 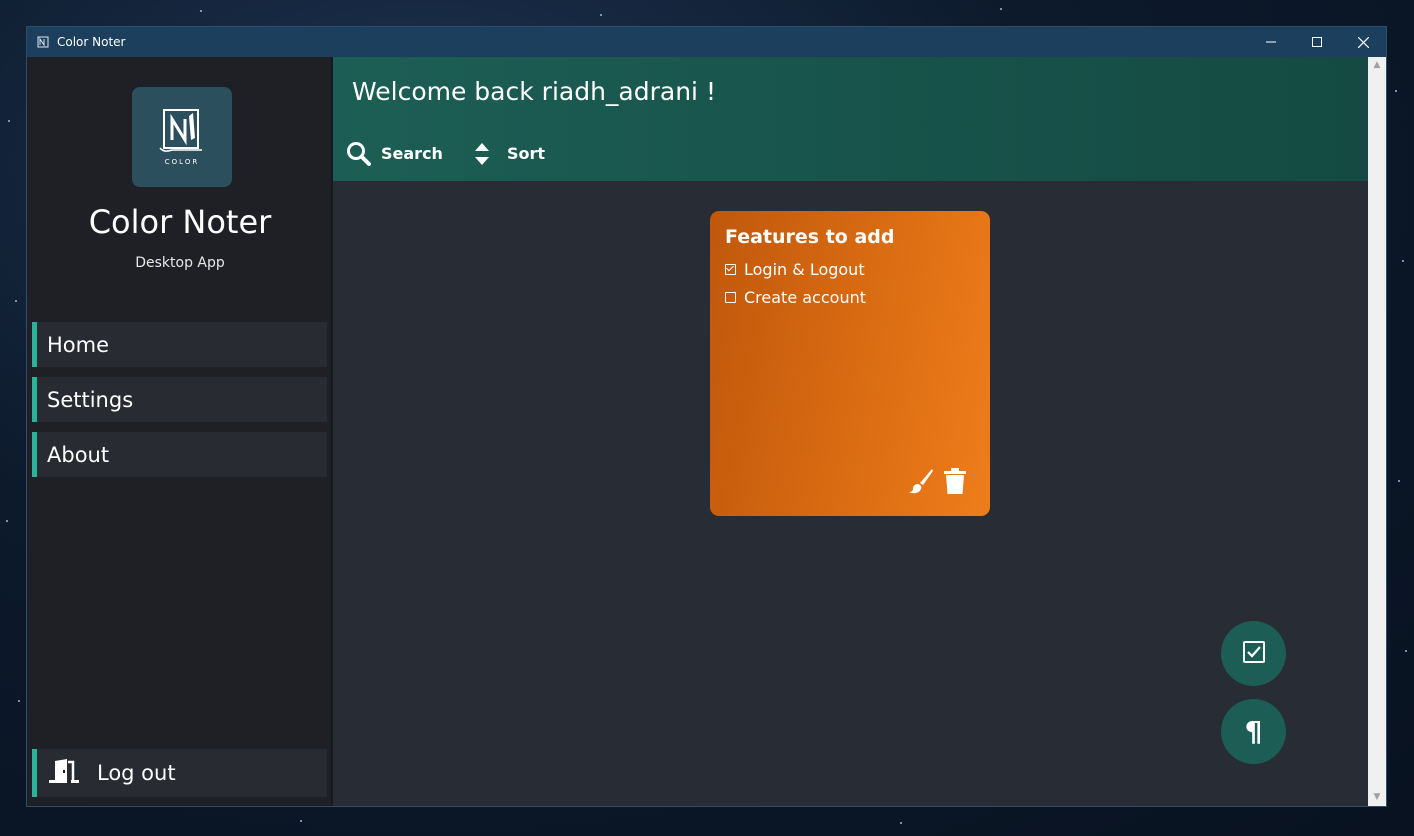 What do you see at coordinates (180, 222) in the screenshot?
I see `app-name: Color Noter` at bounding box center [180, 222].